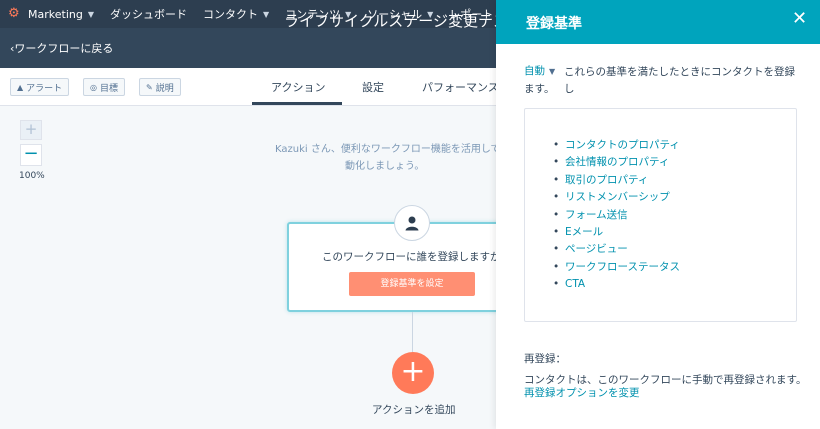  Describe the element at coordinates (554, 24) in the screenshot. I see `panel-title: 登録基準` at that location.